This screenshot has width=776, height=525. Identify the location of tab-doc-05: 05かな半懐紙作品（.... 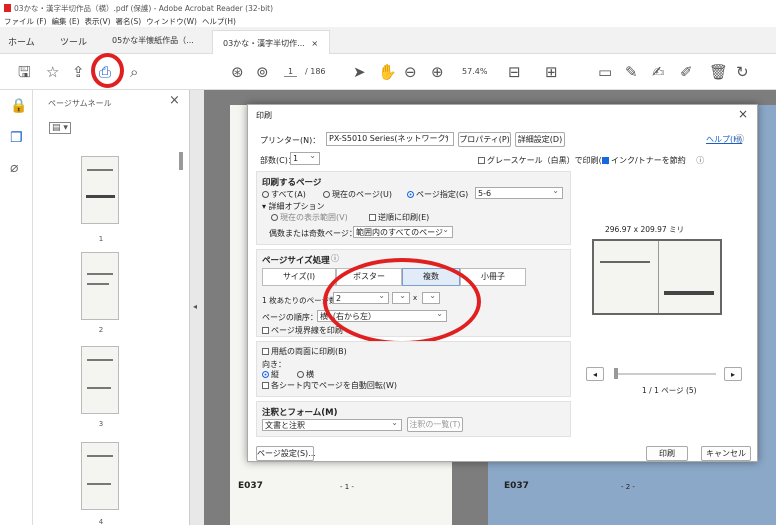
(153, 40).